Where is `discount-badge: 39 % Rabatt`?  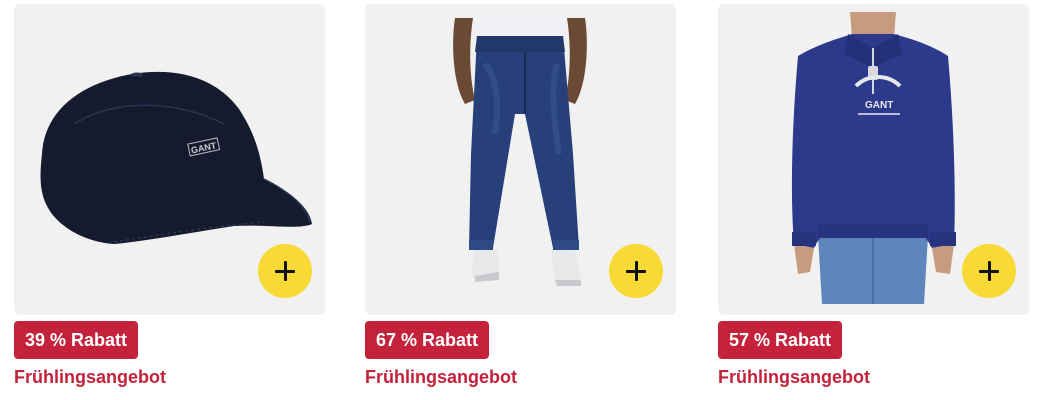
discount-badge: 39 % Rabatt is located at coordinates (76, 340).